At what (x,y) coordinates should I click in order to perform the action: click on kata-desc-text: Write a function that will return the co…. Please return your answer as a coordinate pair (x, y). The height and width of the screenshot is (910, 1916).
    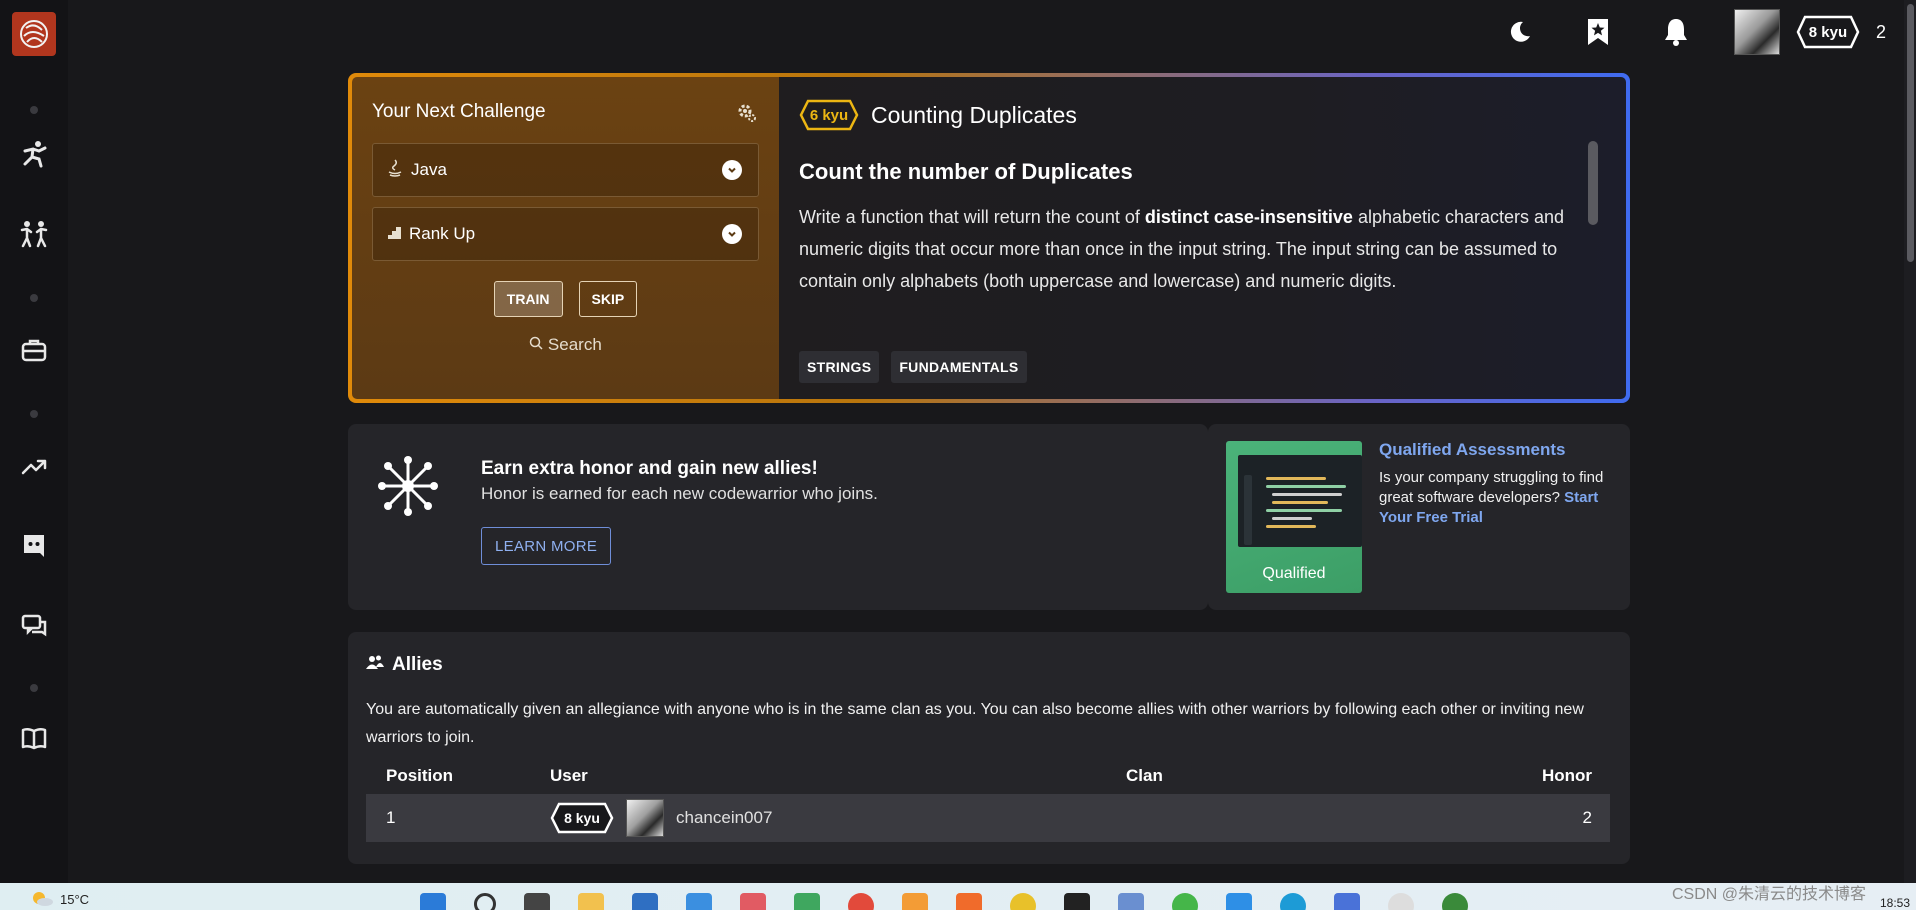
    Looking at the image, I should click on (972, 217).